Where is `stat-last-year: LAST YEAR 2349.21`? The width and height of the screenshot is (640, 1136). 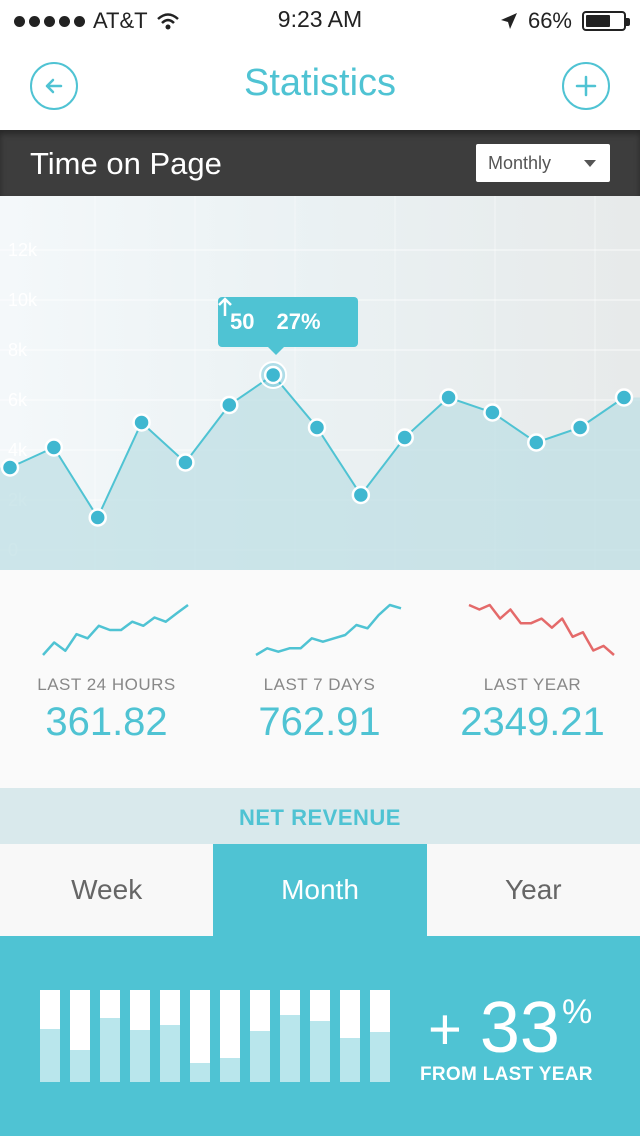
stat-last-year: LAST YEAR 2349.21 is located at coordinates (532, 679).